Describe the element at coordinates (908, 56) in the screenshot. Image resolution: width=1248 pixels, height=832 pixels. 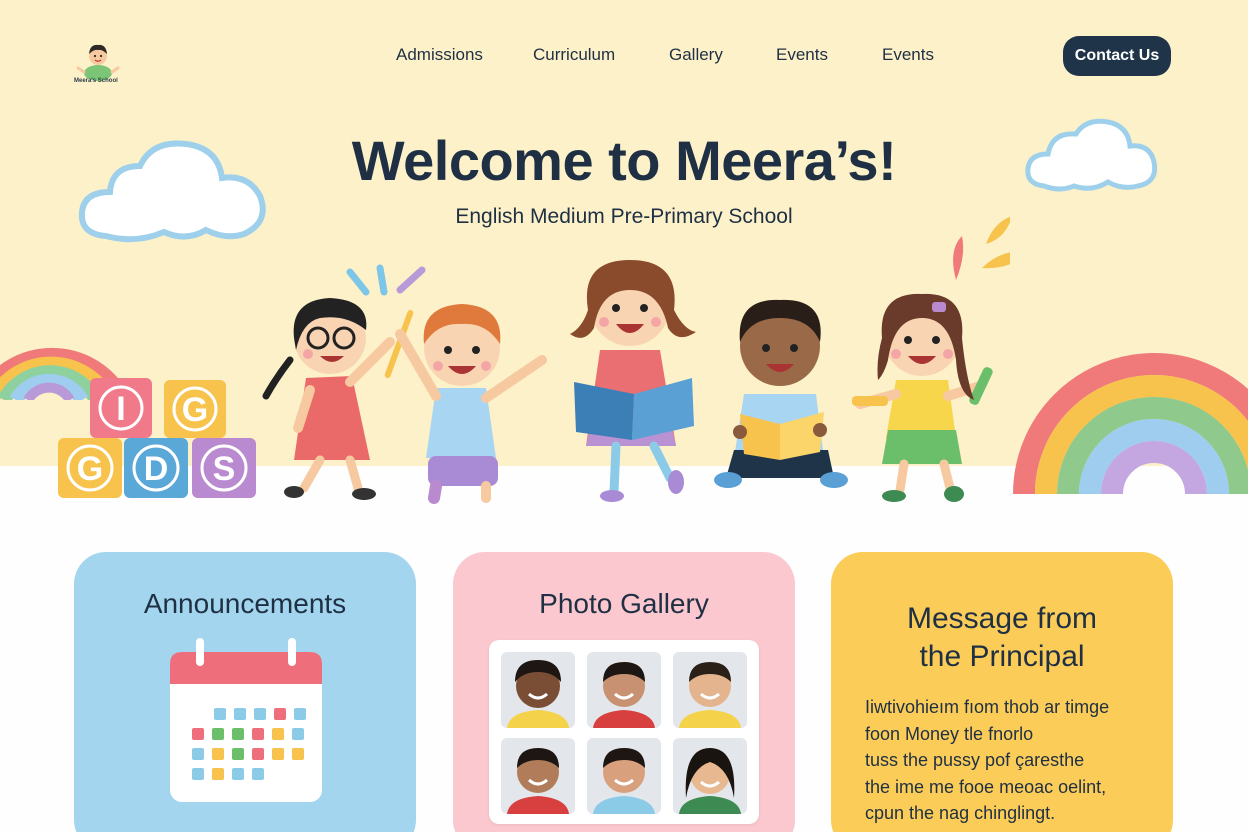
I see `nav-events-secondary: Events` at that location.